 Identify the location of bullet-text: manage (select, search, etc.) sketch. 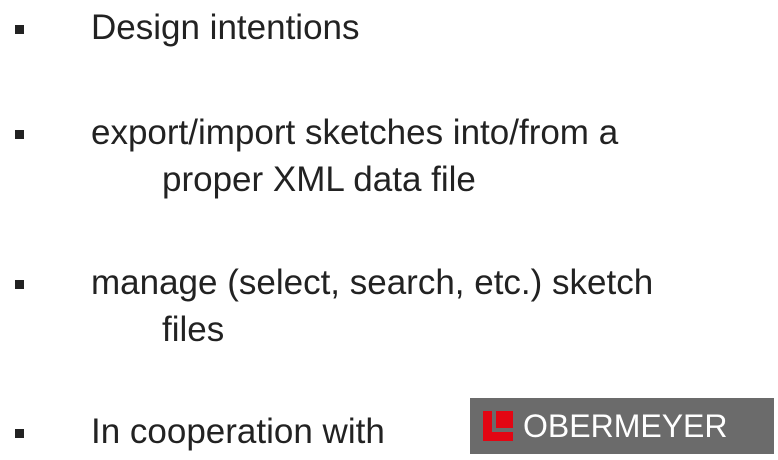
(372, 282).